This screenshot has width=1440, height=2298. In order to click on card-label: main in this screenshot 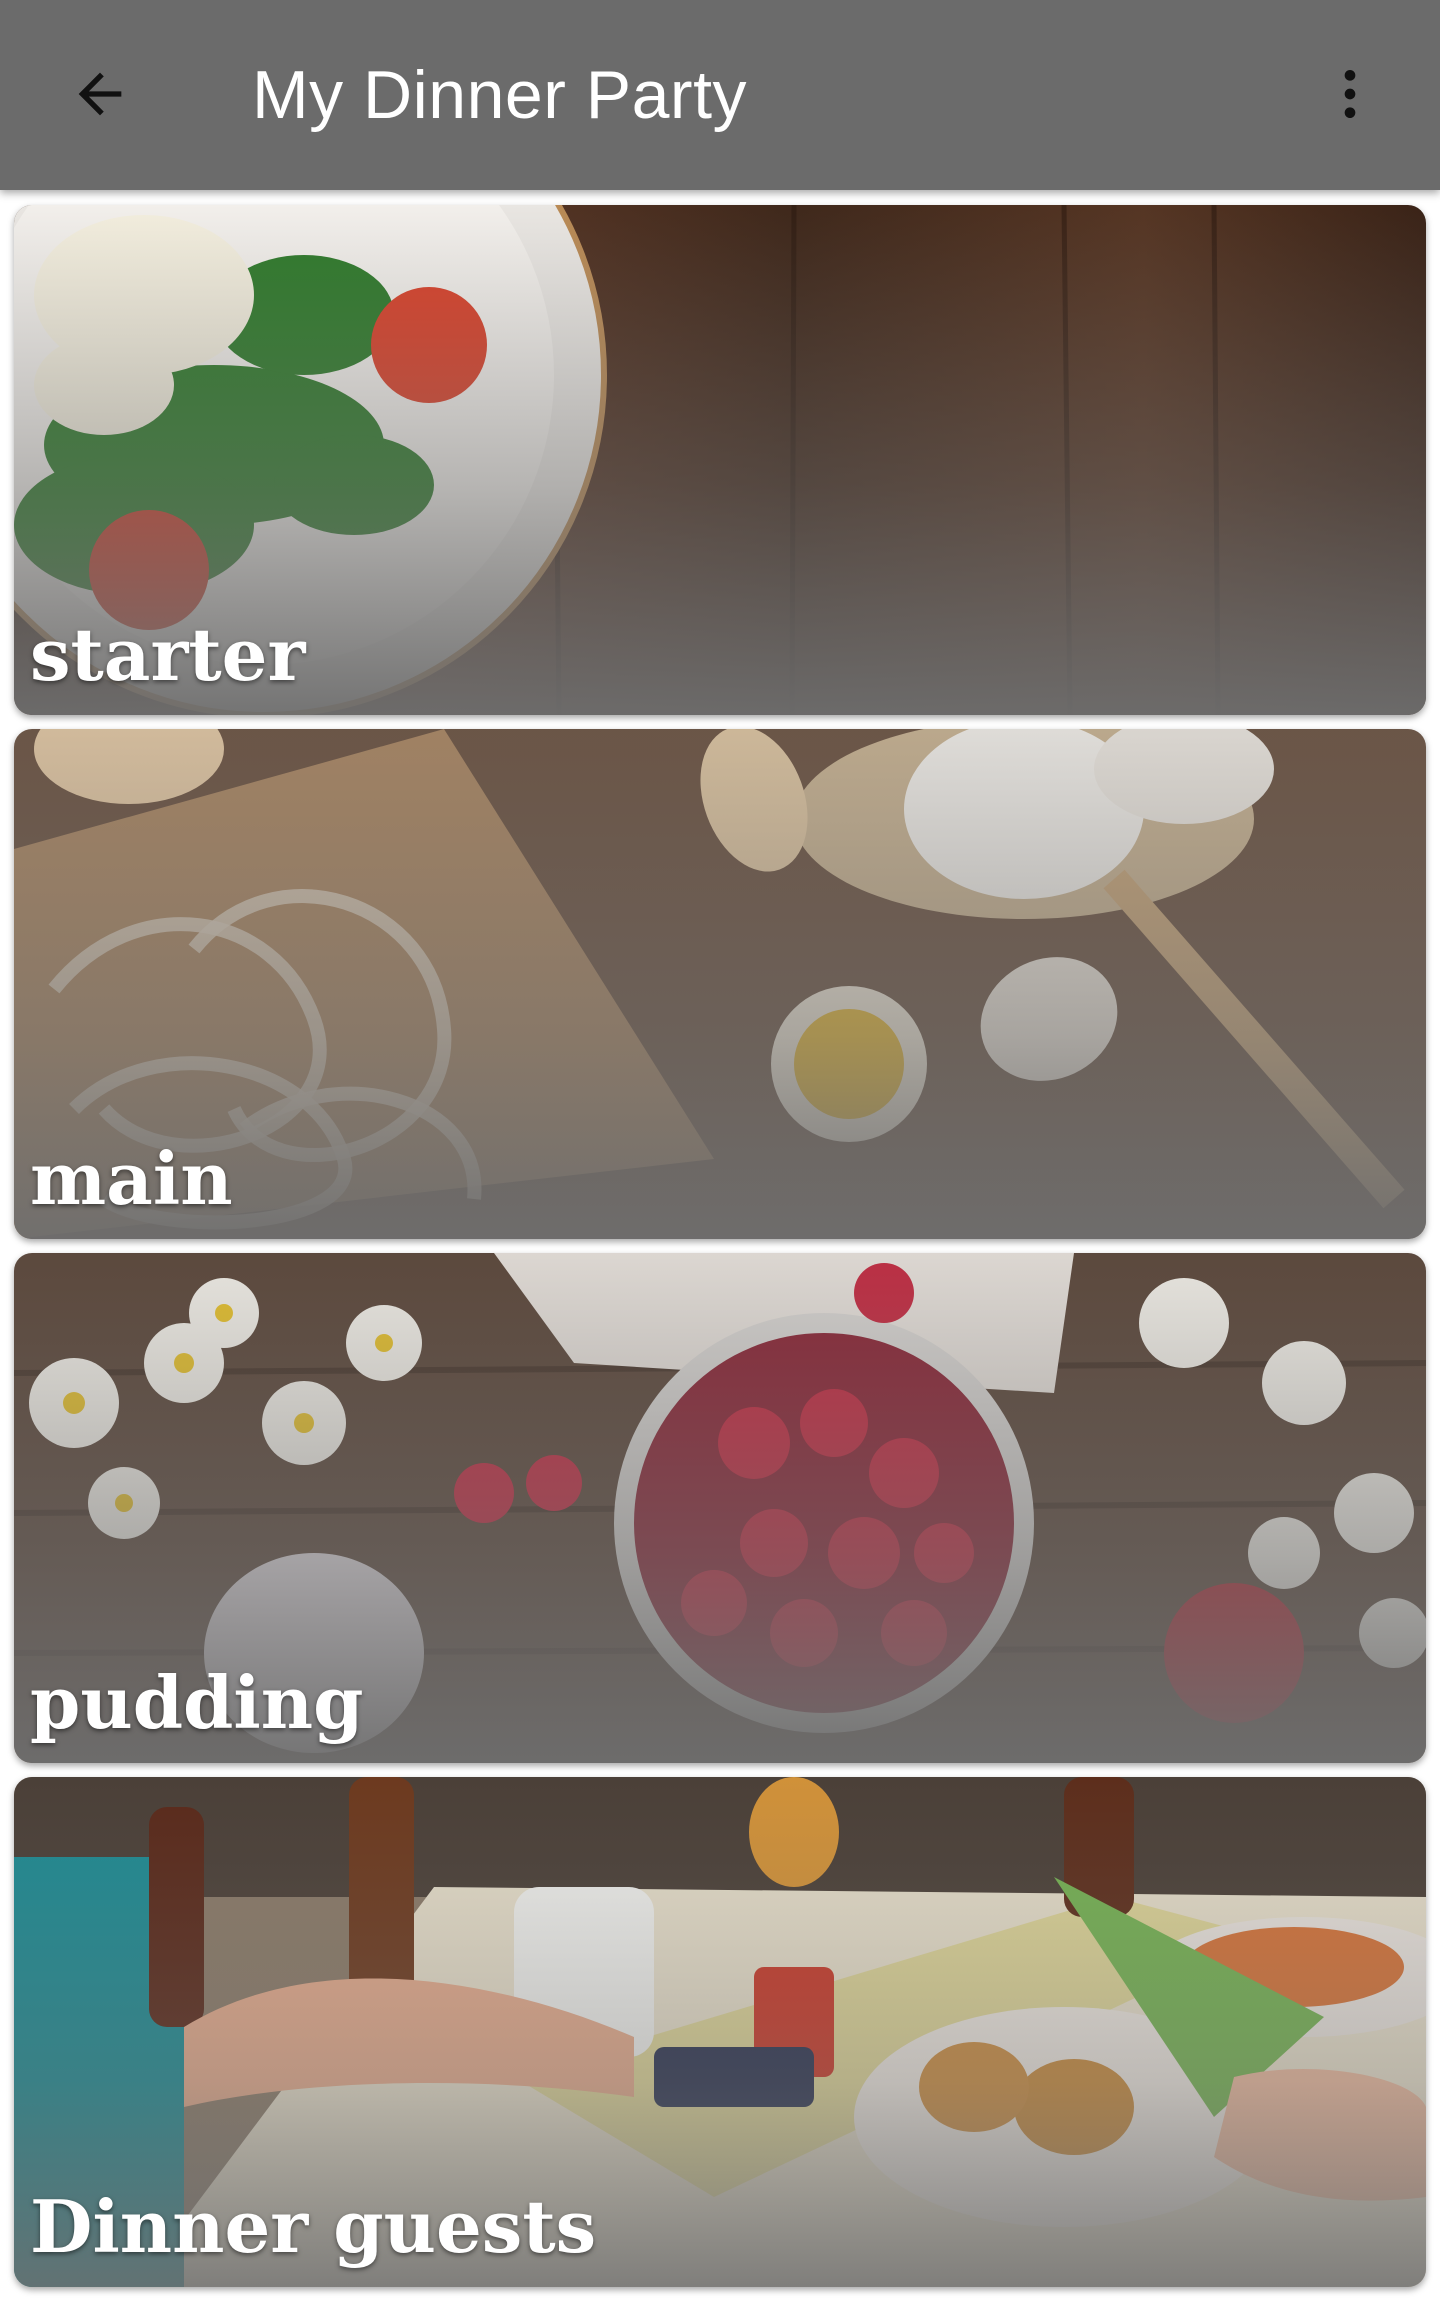, I will do `click(131, 1178)`.